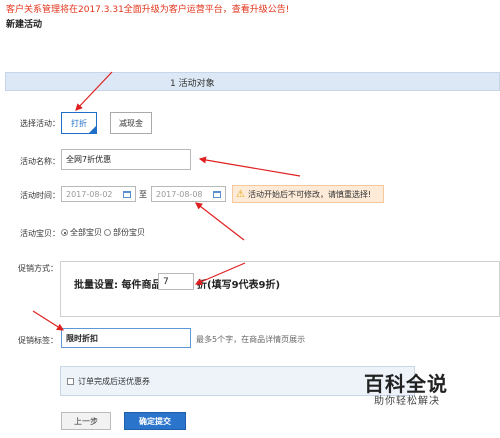 The height and width of the screenshot is (438, 500). What do you see at coordinates (176, 281) in the screenshot?
I see `discount-input: 7` at bounding box center [176, 281].